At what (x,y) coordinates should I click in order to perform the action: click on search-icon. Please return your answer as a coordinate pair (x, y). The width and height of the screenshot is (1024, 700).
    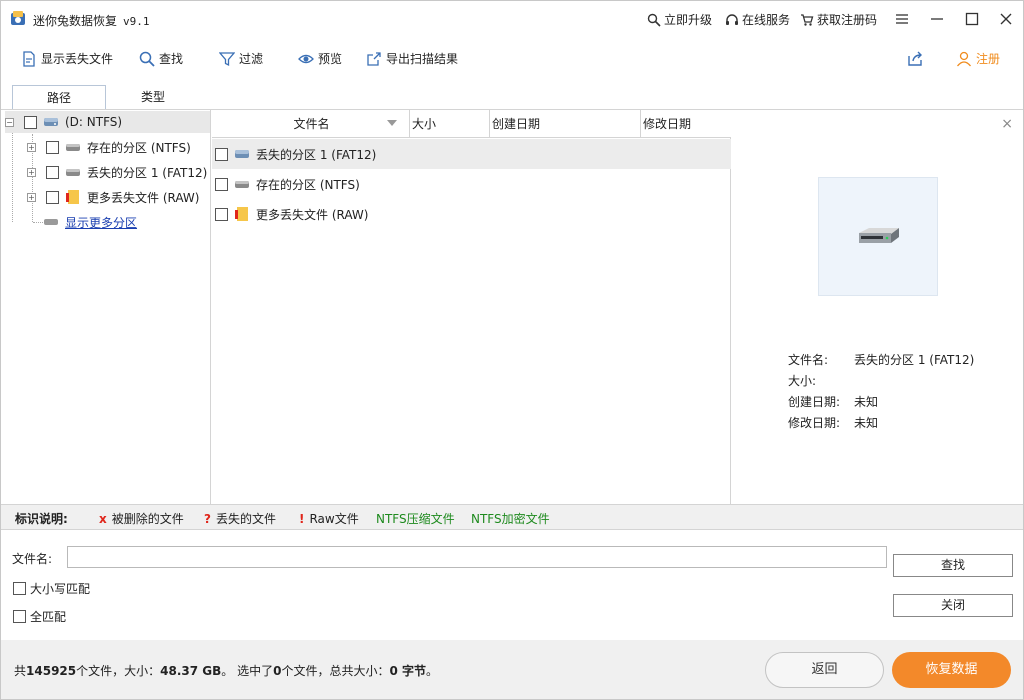
    Looking at the image, I should click on (147, 59).